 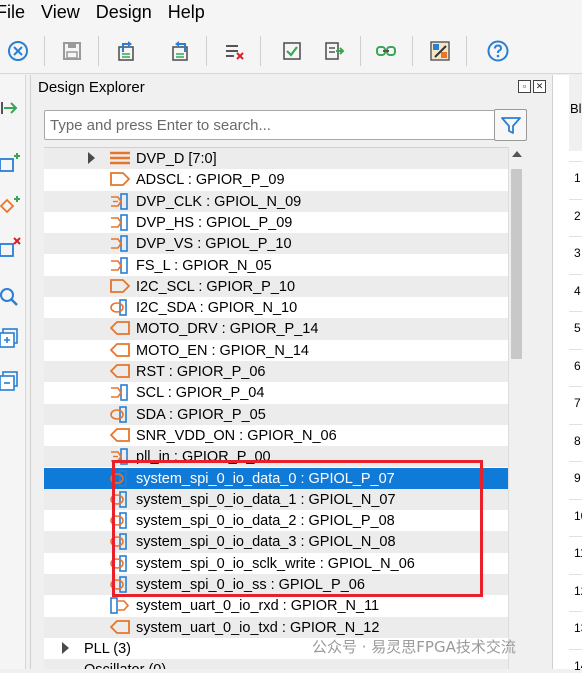 I want to click on tree-row: system_uart_0_io_rxd : GPIOR_N_11, so click(x=277, y=605).